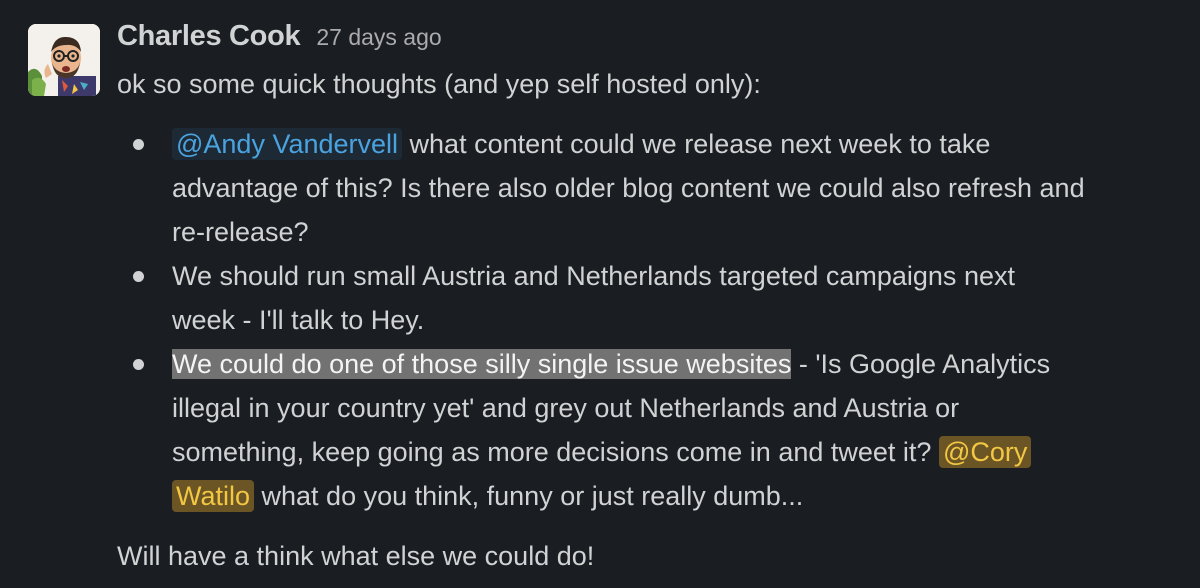  I want to click on avatar-photo-icon, so click(64, 60).